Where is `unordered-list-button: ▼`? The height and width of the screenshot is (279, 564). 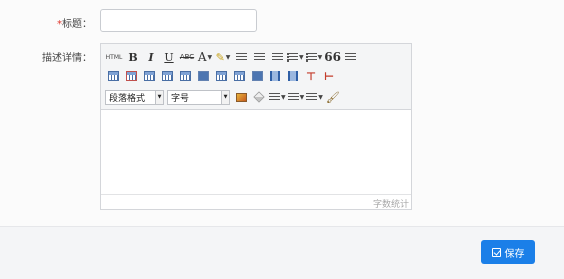 unordered-list-button: ▼ is located at coordinates (295, 57).